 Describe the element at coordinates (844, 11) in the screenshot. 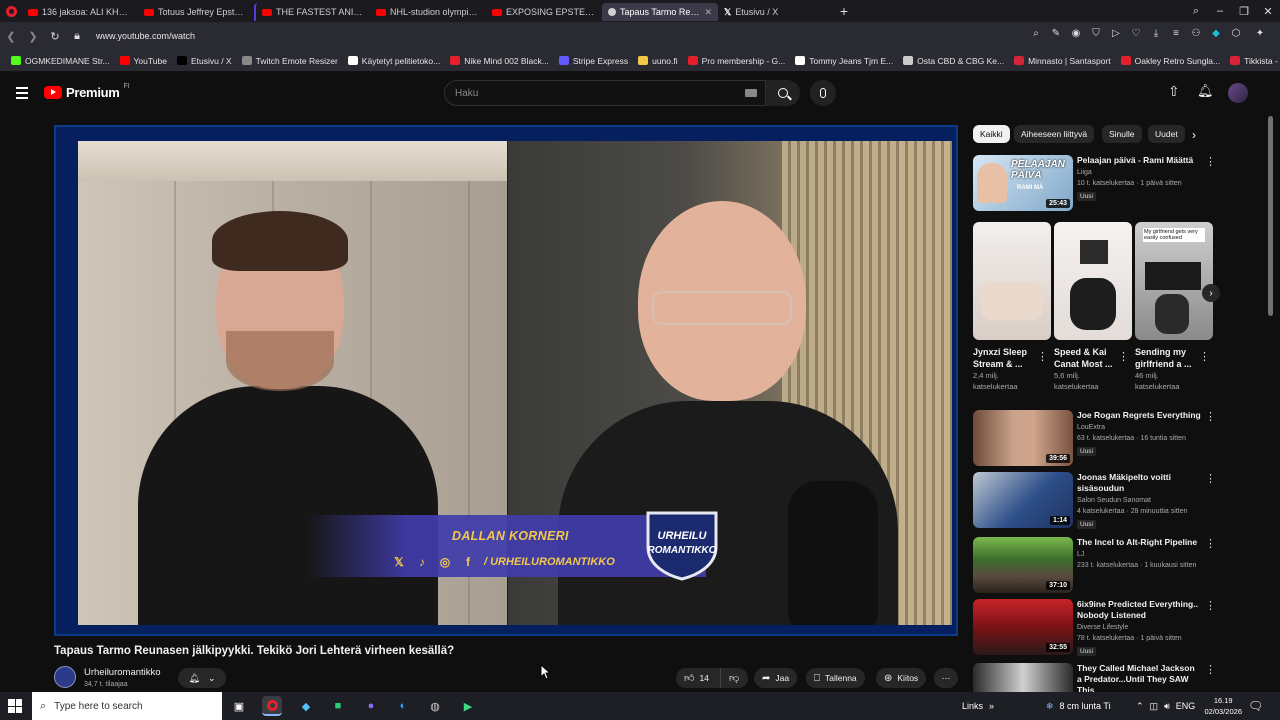

I see `new-tab-button: +` at that location.